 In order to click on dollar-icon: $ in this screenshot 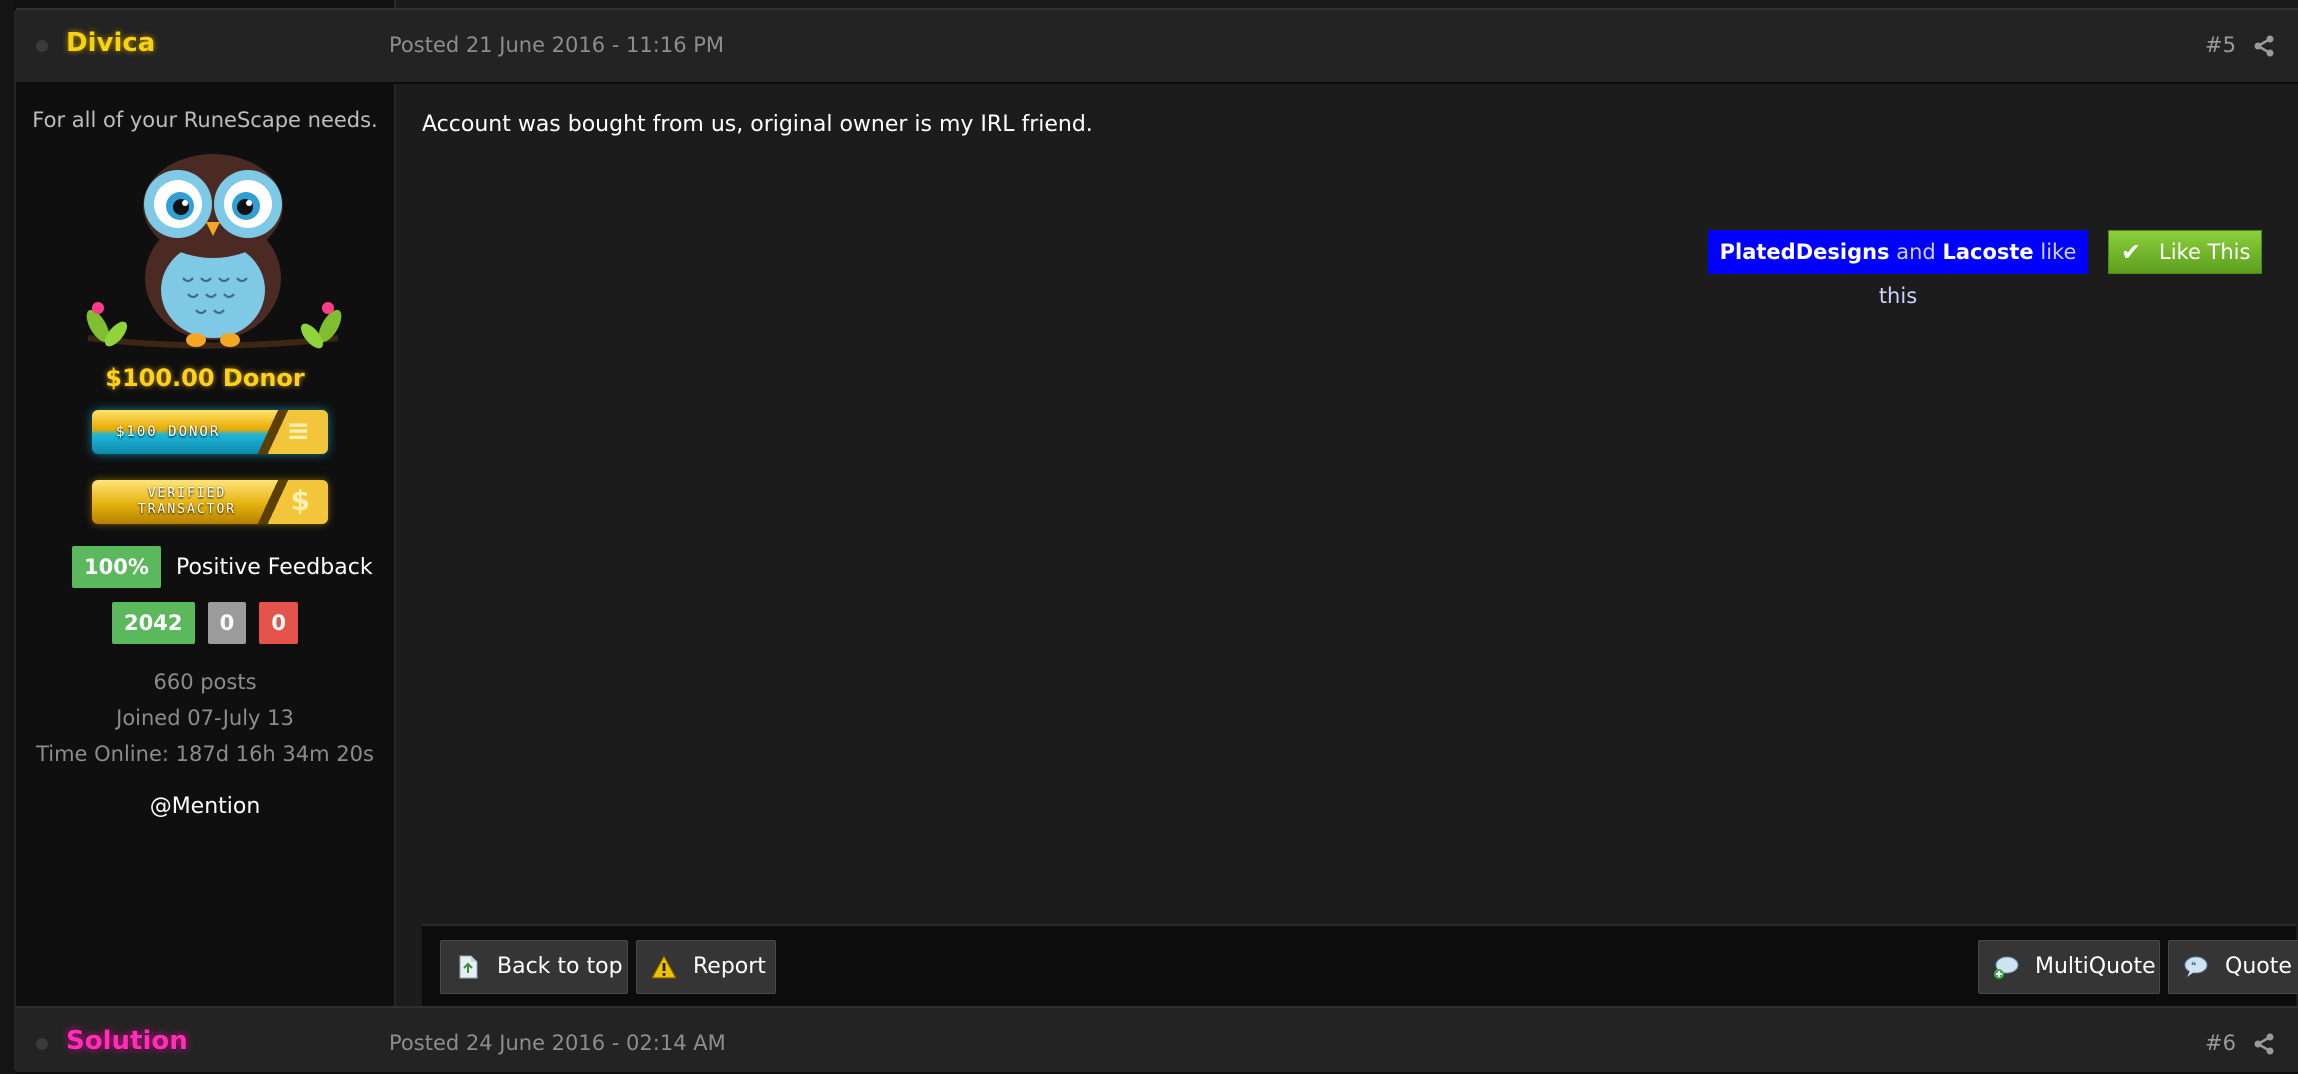, I will do `click(300, 500)`.